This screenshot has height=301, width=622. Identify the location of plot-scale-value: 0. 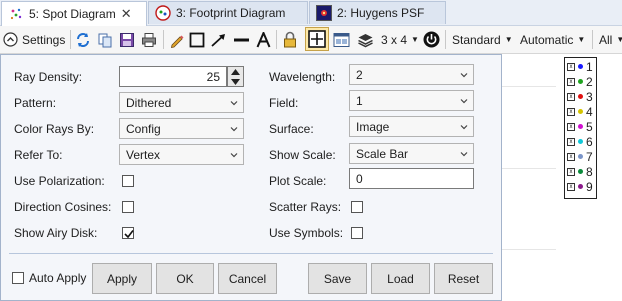
(359, 178).